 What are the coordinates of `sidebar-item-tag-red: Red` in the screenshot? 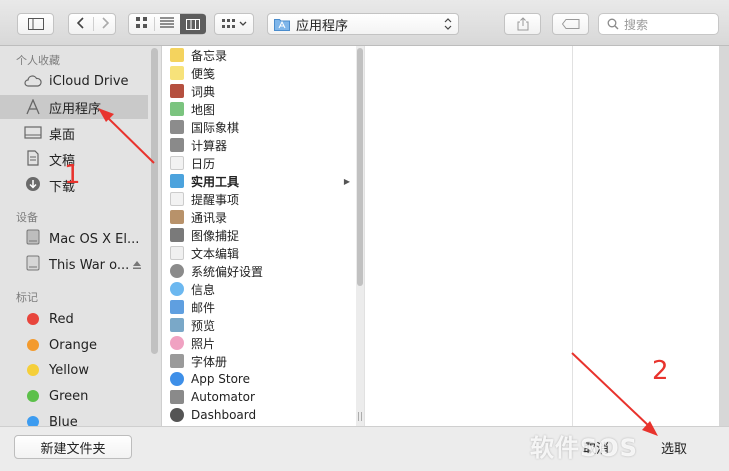 It's located at (74, 319).